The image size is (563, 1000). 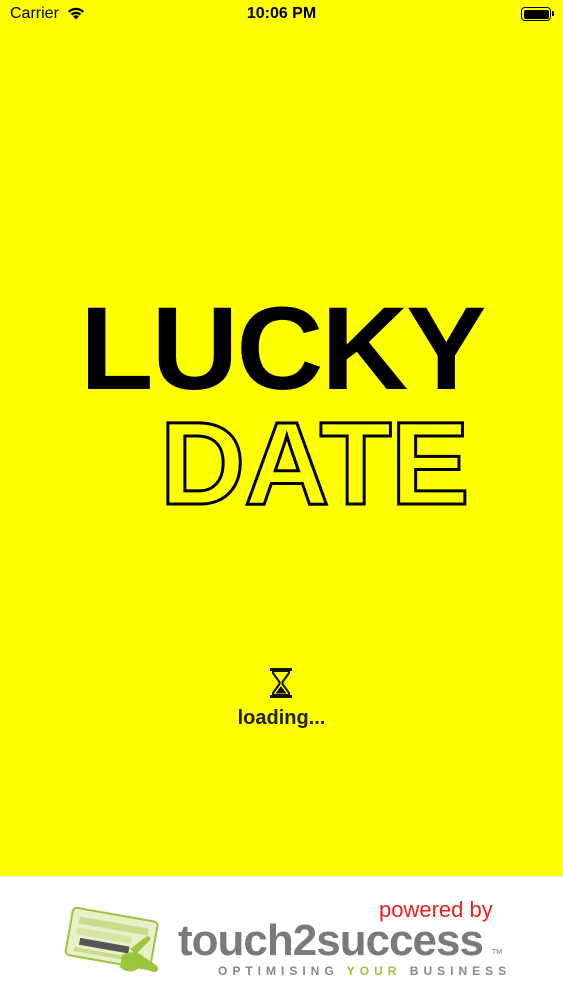 I want to click on brand-tagline: OPTIMISING YOUR BUSINESS, so click(x=364, y=971).